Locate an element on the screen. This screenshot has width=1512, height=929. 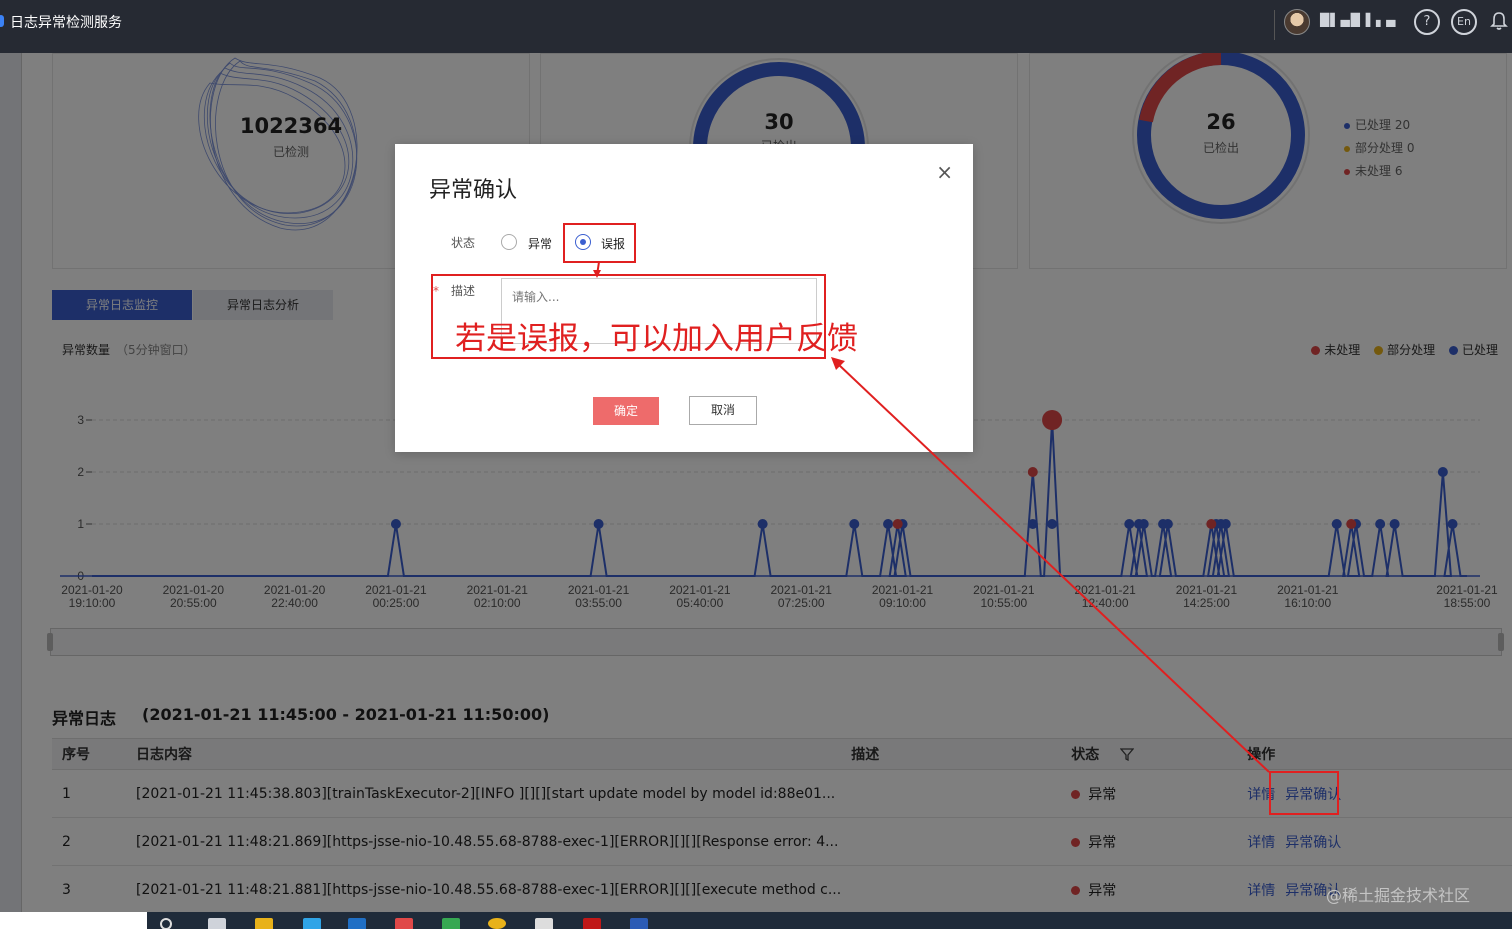
chrome-icon is located at coordinates (497, 923).